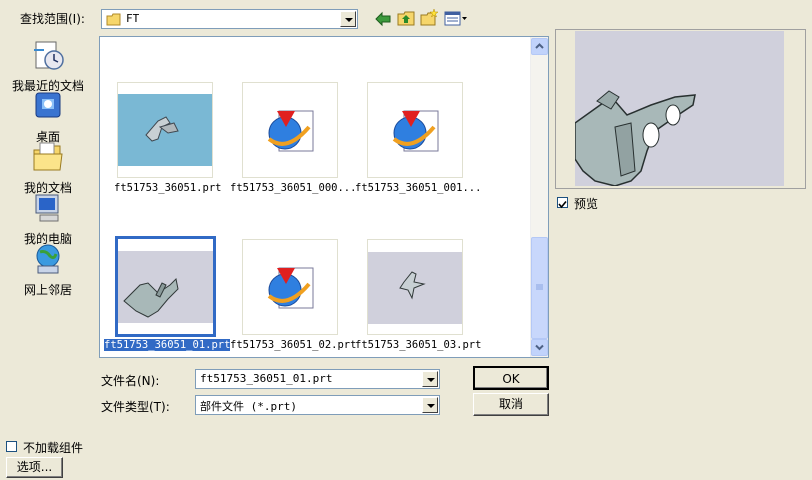 This screenshot has width=812, height=480. Describe the element at coordinates (113, 19) in the screenshot. I see `folder-icon` at that location.